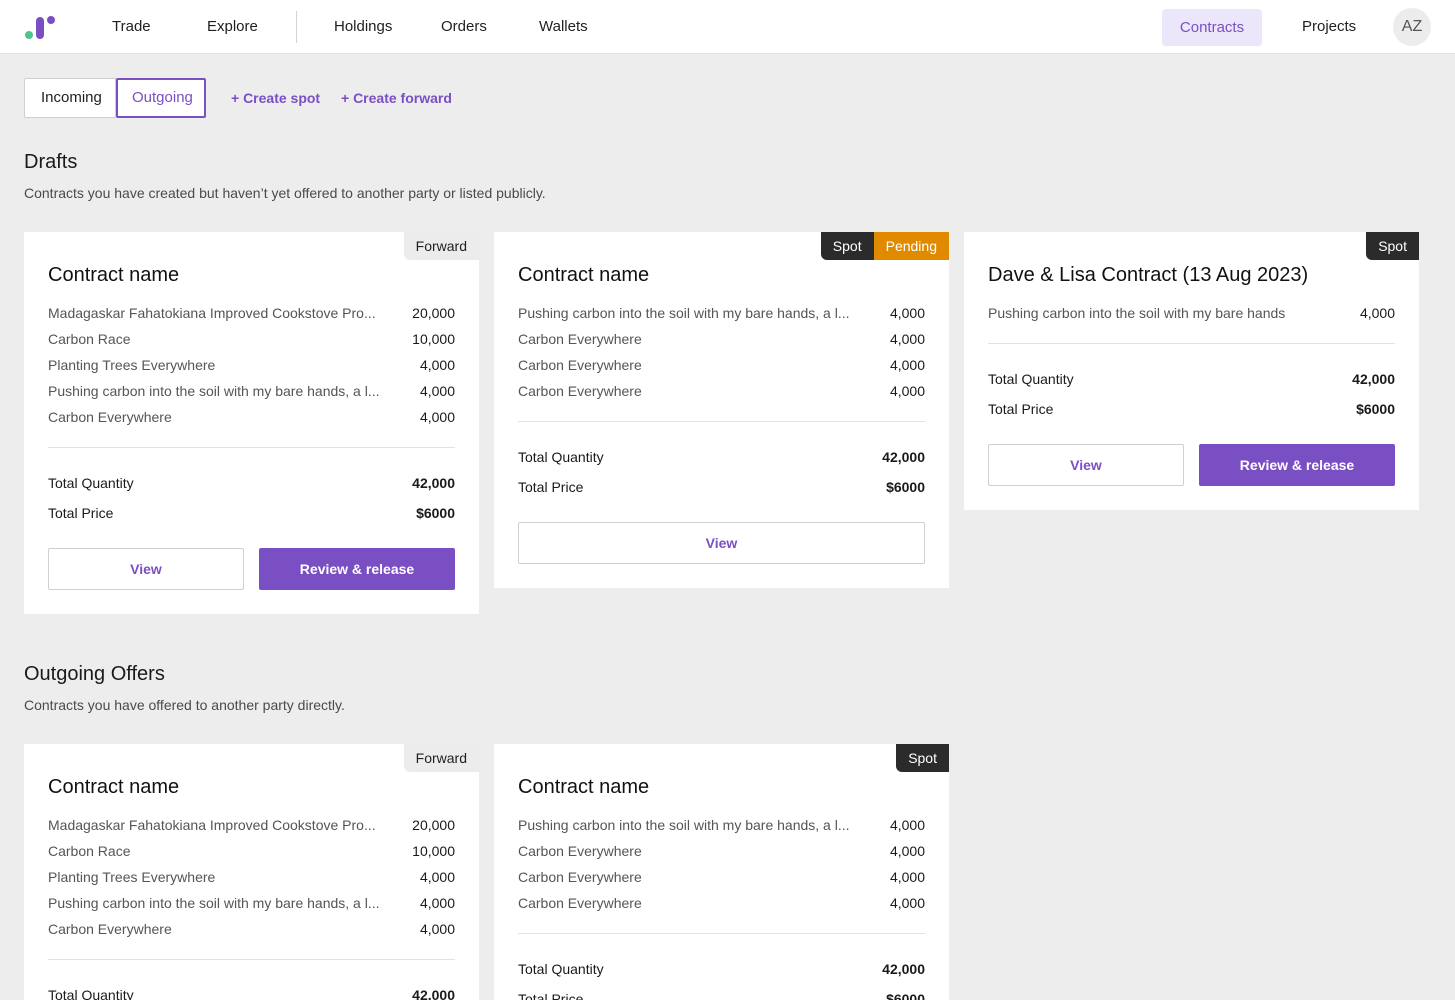 The width and height of the screenshot is (1455, 1000). Describe the element at coordinates (1329, 27) in the screenshot. I see `nav-projects: Projects` at that location.